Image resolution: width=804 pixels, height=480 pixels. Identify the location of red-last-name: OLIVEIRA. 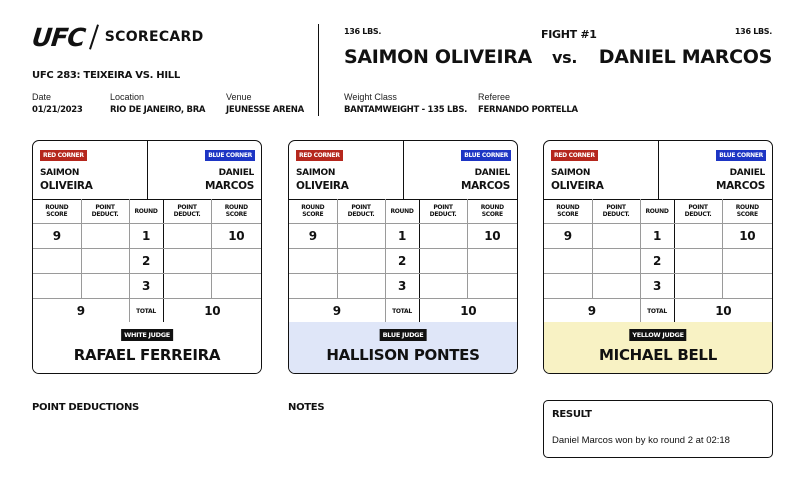
(577, 186).